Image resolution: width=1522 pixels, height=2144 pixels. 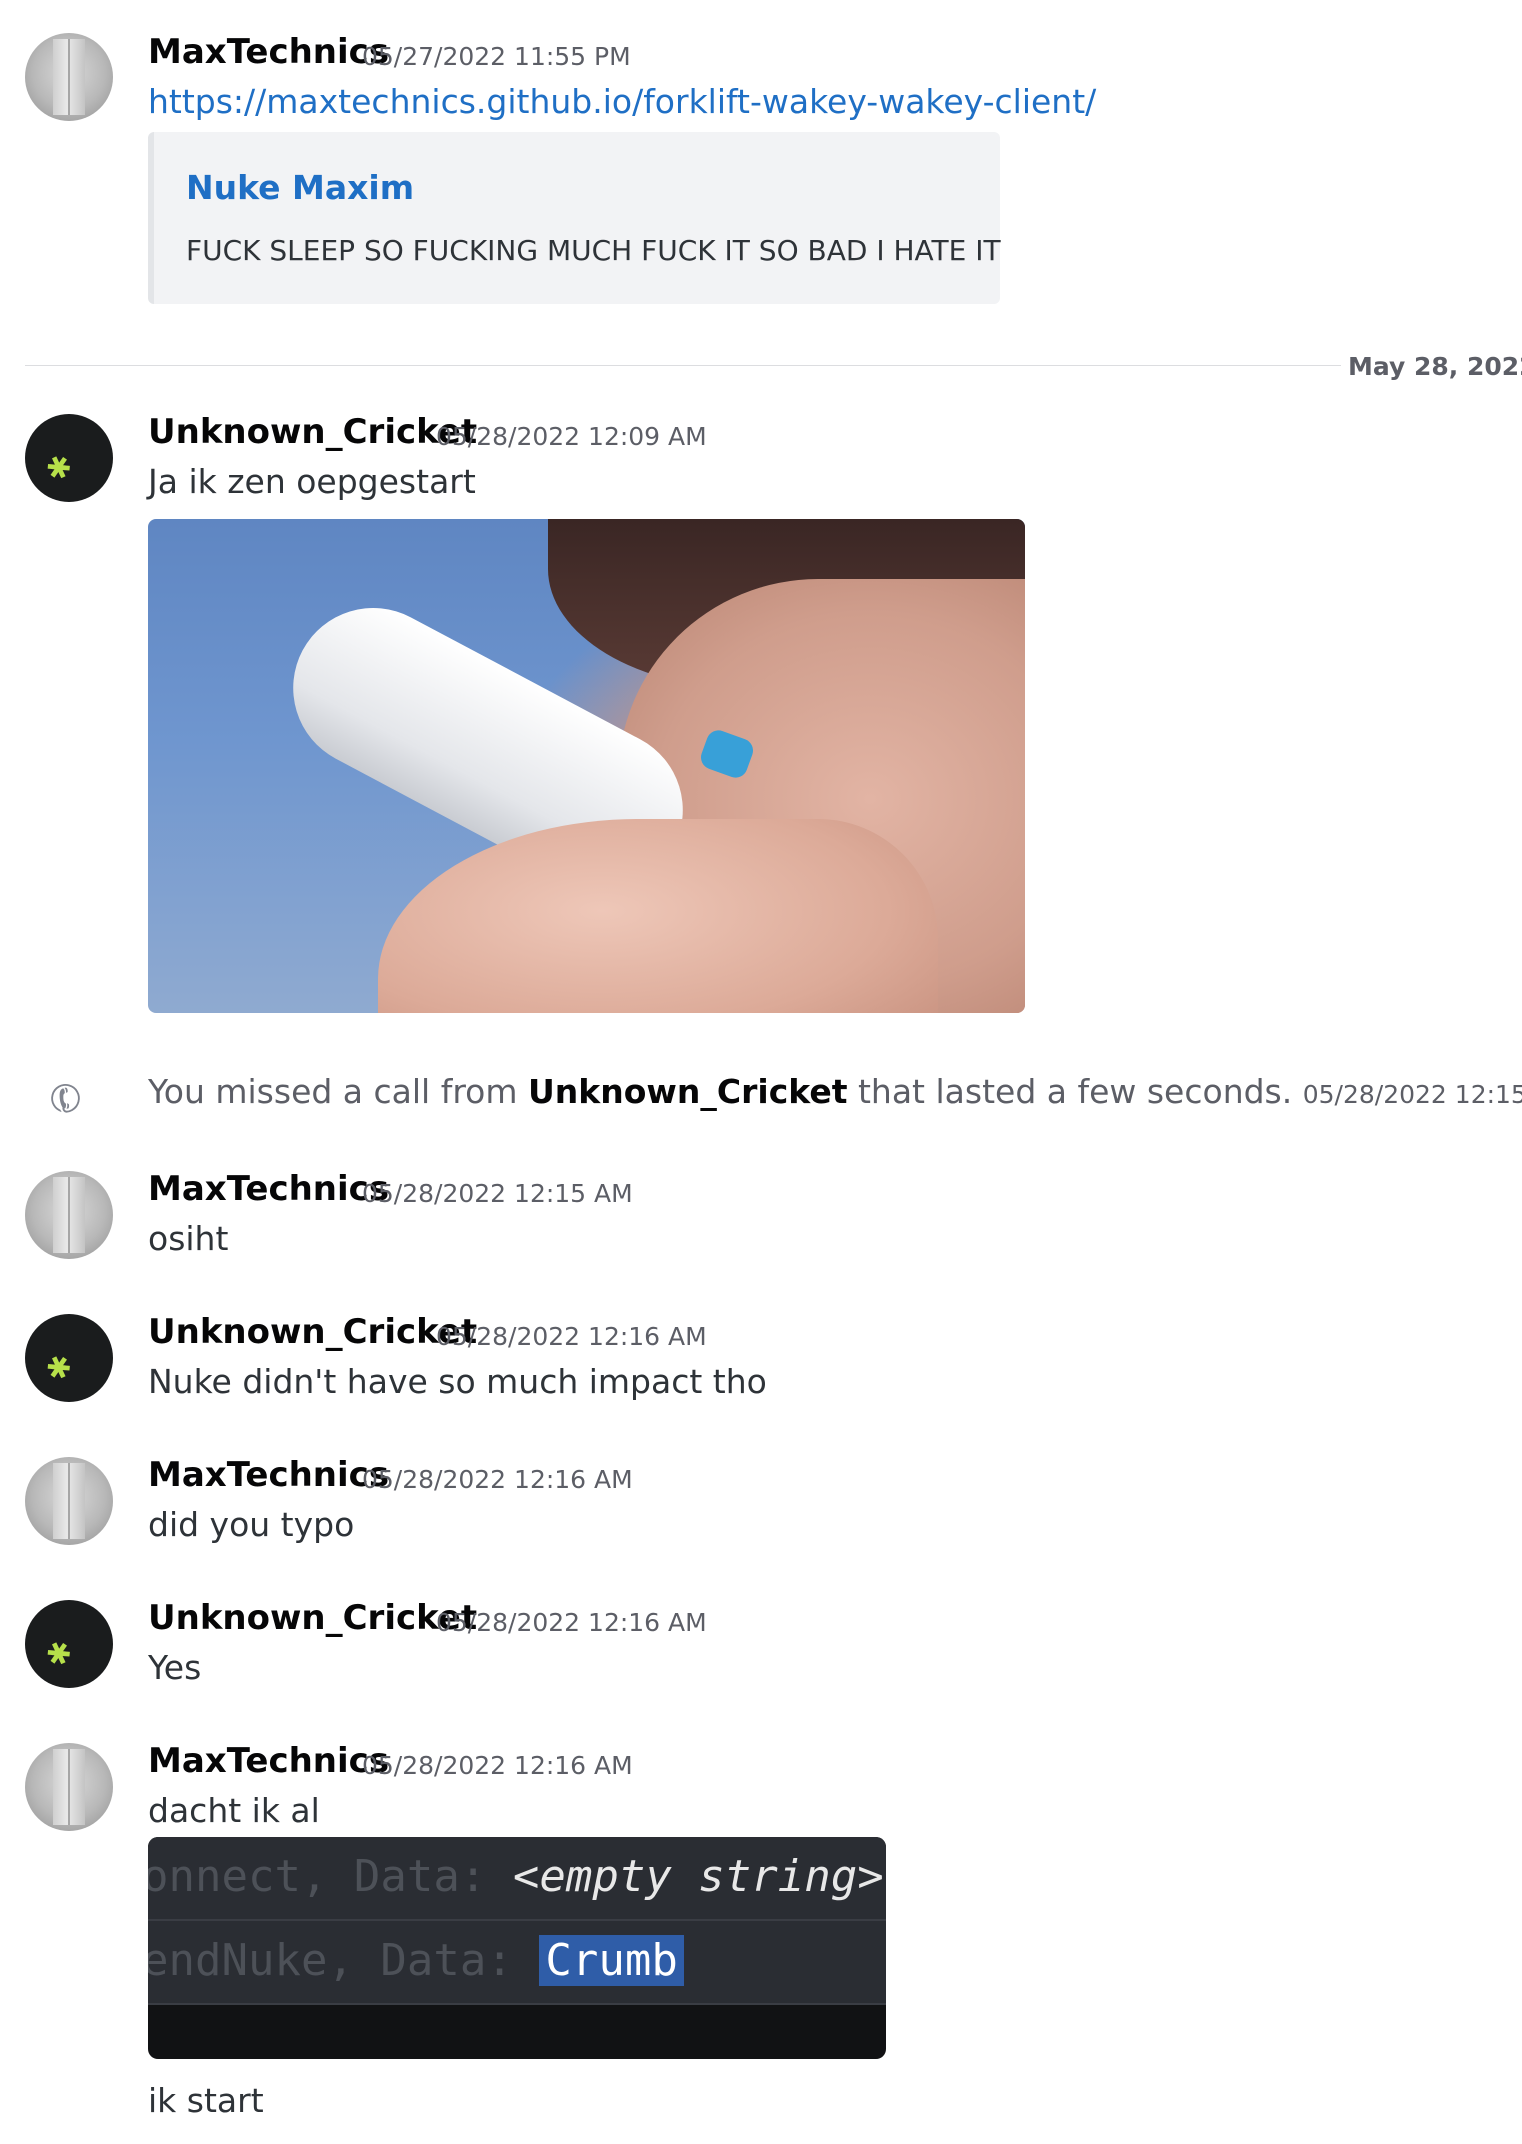 I want to click on terminal-label-2: endNuke, Data:, so click(x=344, y=1960).